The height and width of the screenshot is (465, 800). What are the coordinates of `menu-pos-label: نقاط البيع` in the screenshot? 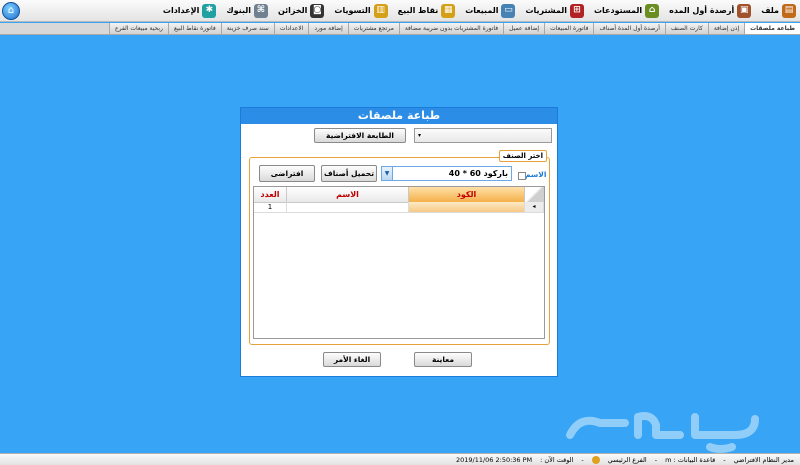 It's located at (418, 10).